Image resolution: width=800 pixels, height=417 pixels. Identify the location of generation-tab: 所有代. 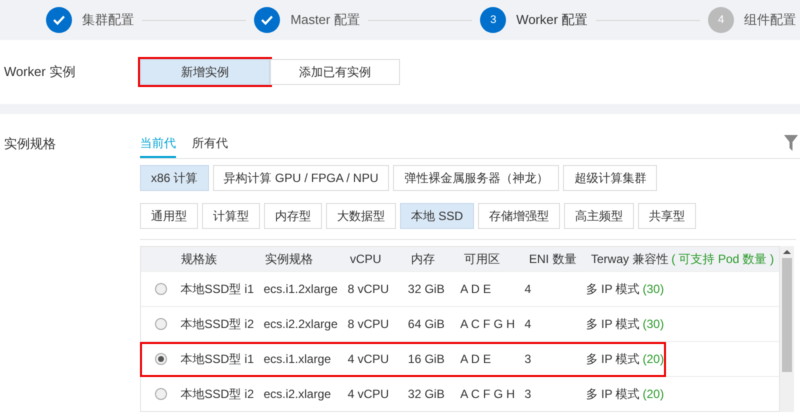
(210, 146).